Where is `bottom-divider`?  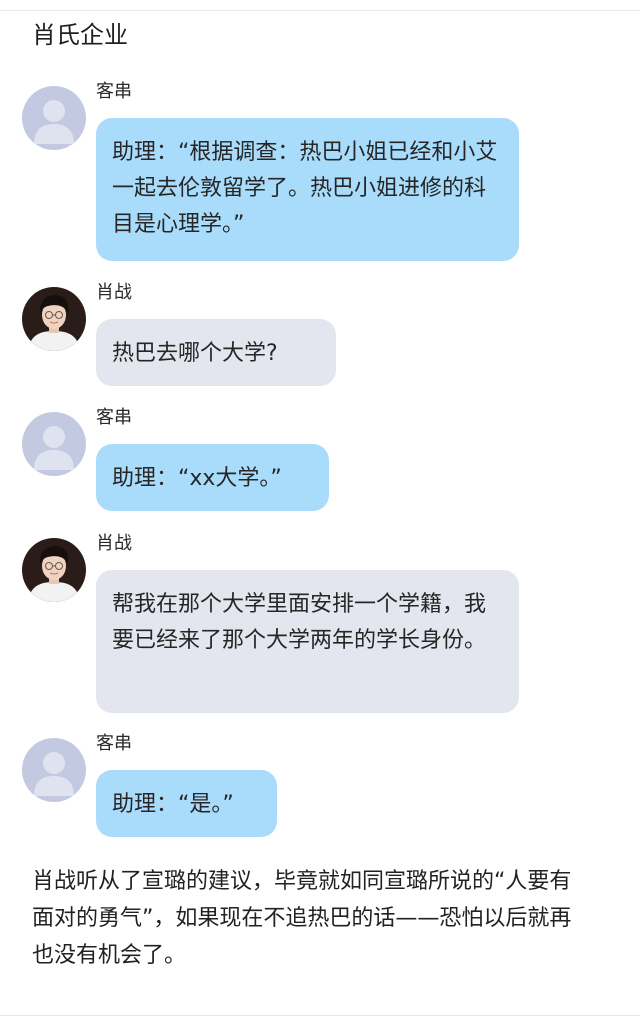
bottom-divider is located at coordinates (320, 1015).